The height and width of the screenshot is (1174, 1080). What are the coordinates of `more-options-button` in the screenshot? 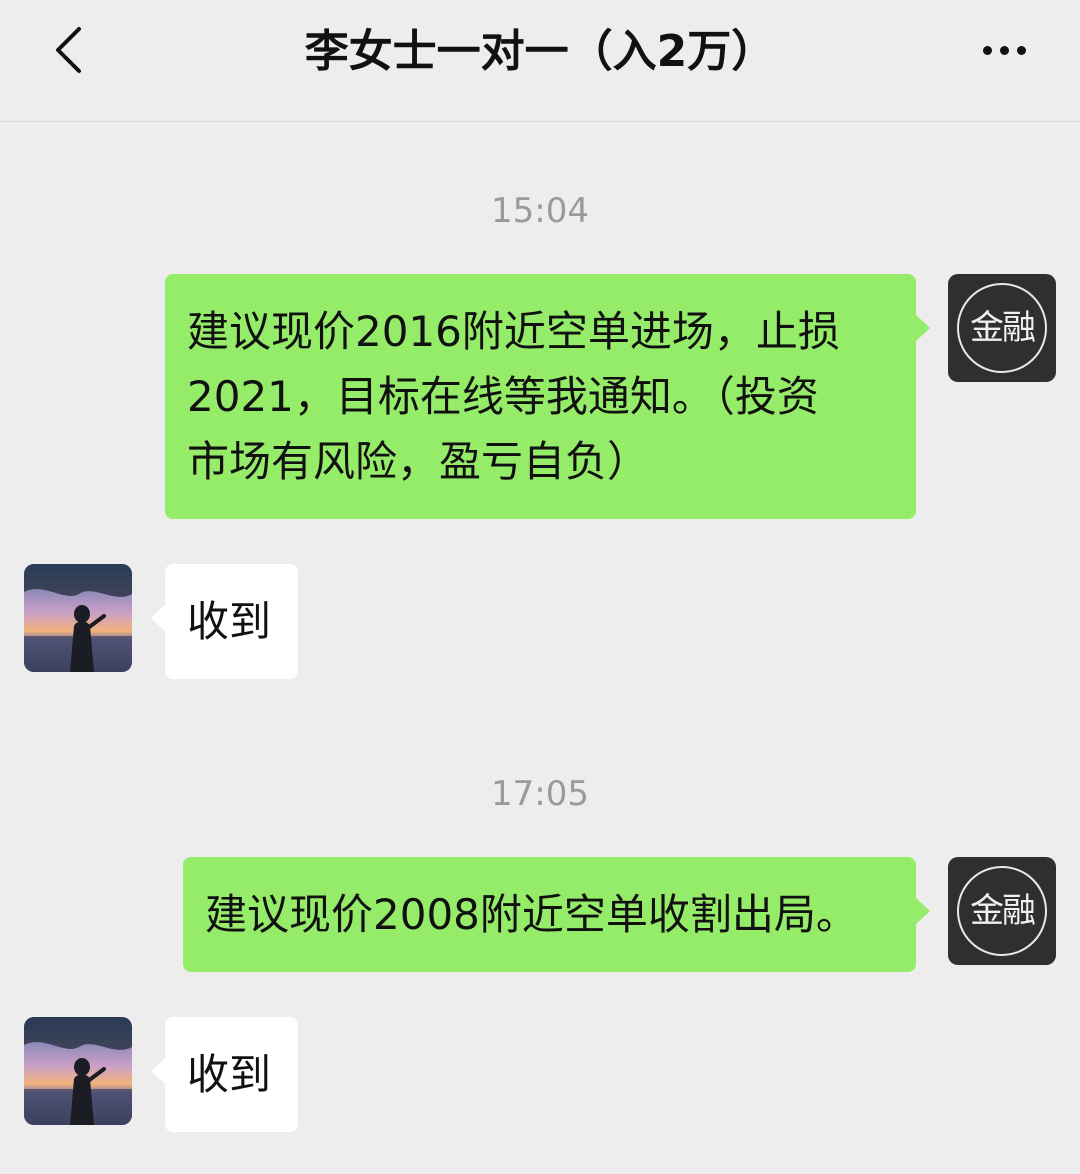 It's located at (1004, 50).